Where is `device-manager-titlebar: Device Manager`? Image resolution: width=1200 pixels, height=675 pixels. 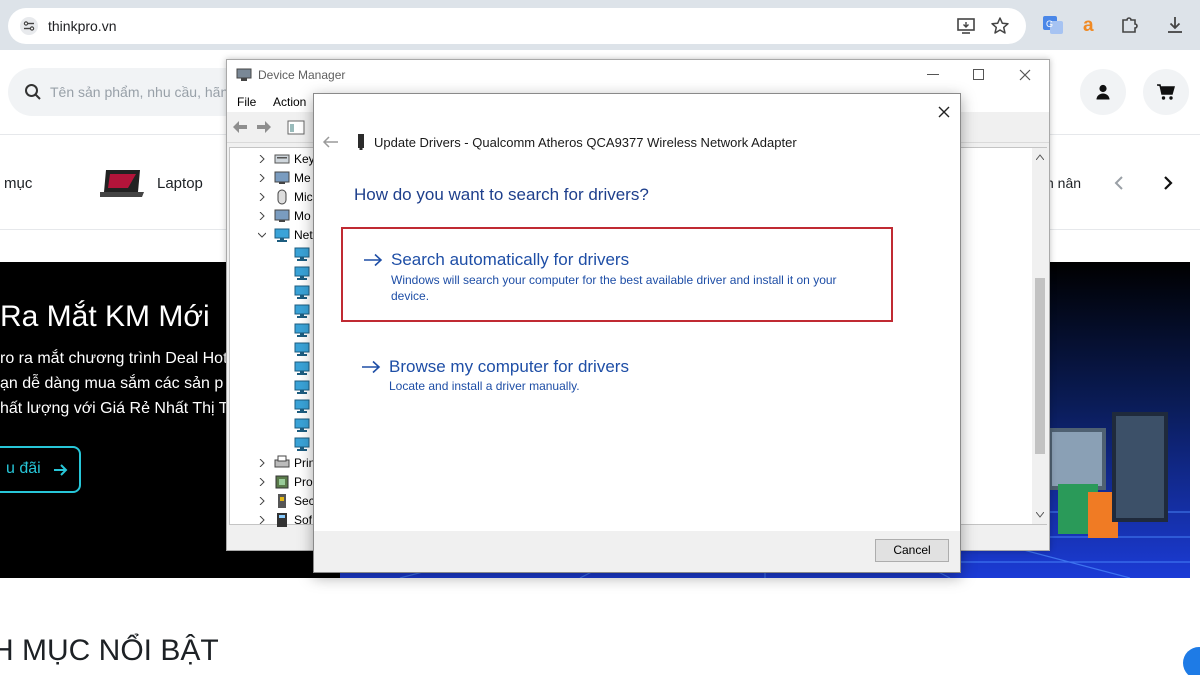
device-manager-titlebar: Device Manager is located at coordinates (638, 75).